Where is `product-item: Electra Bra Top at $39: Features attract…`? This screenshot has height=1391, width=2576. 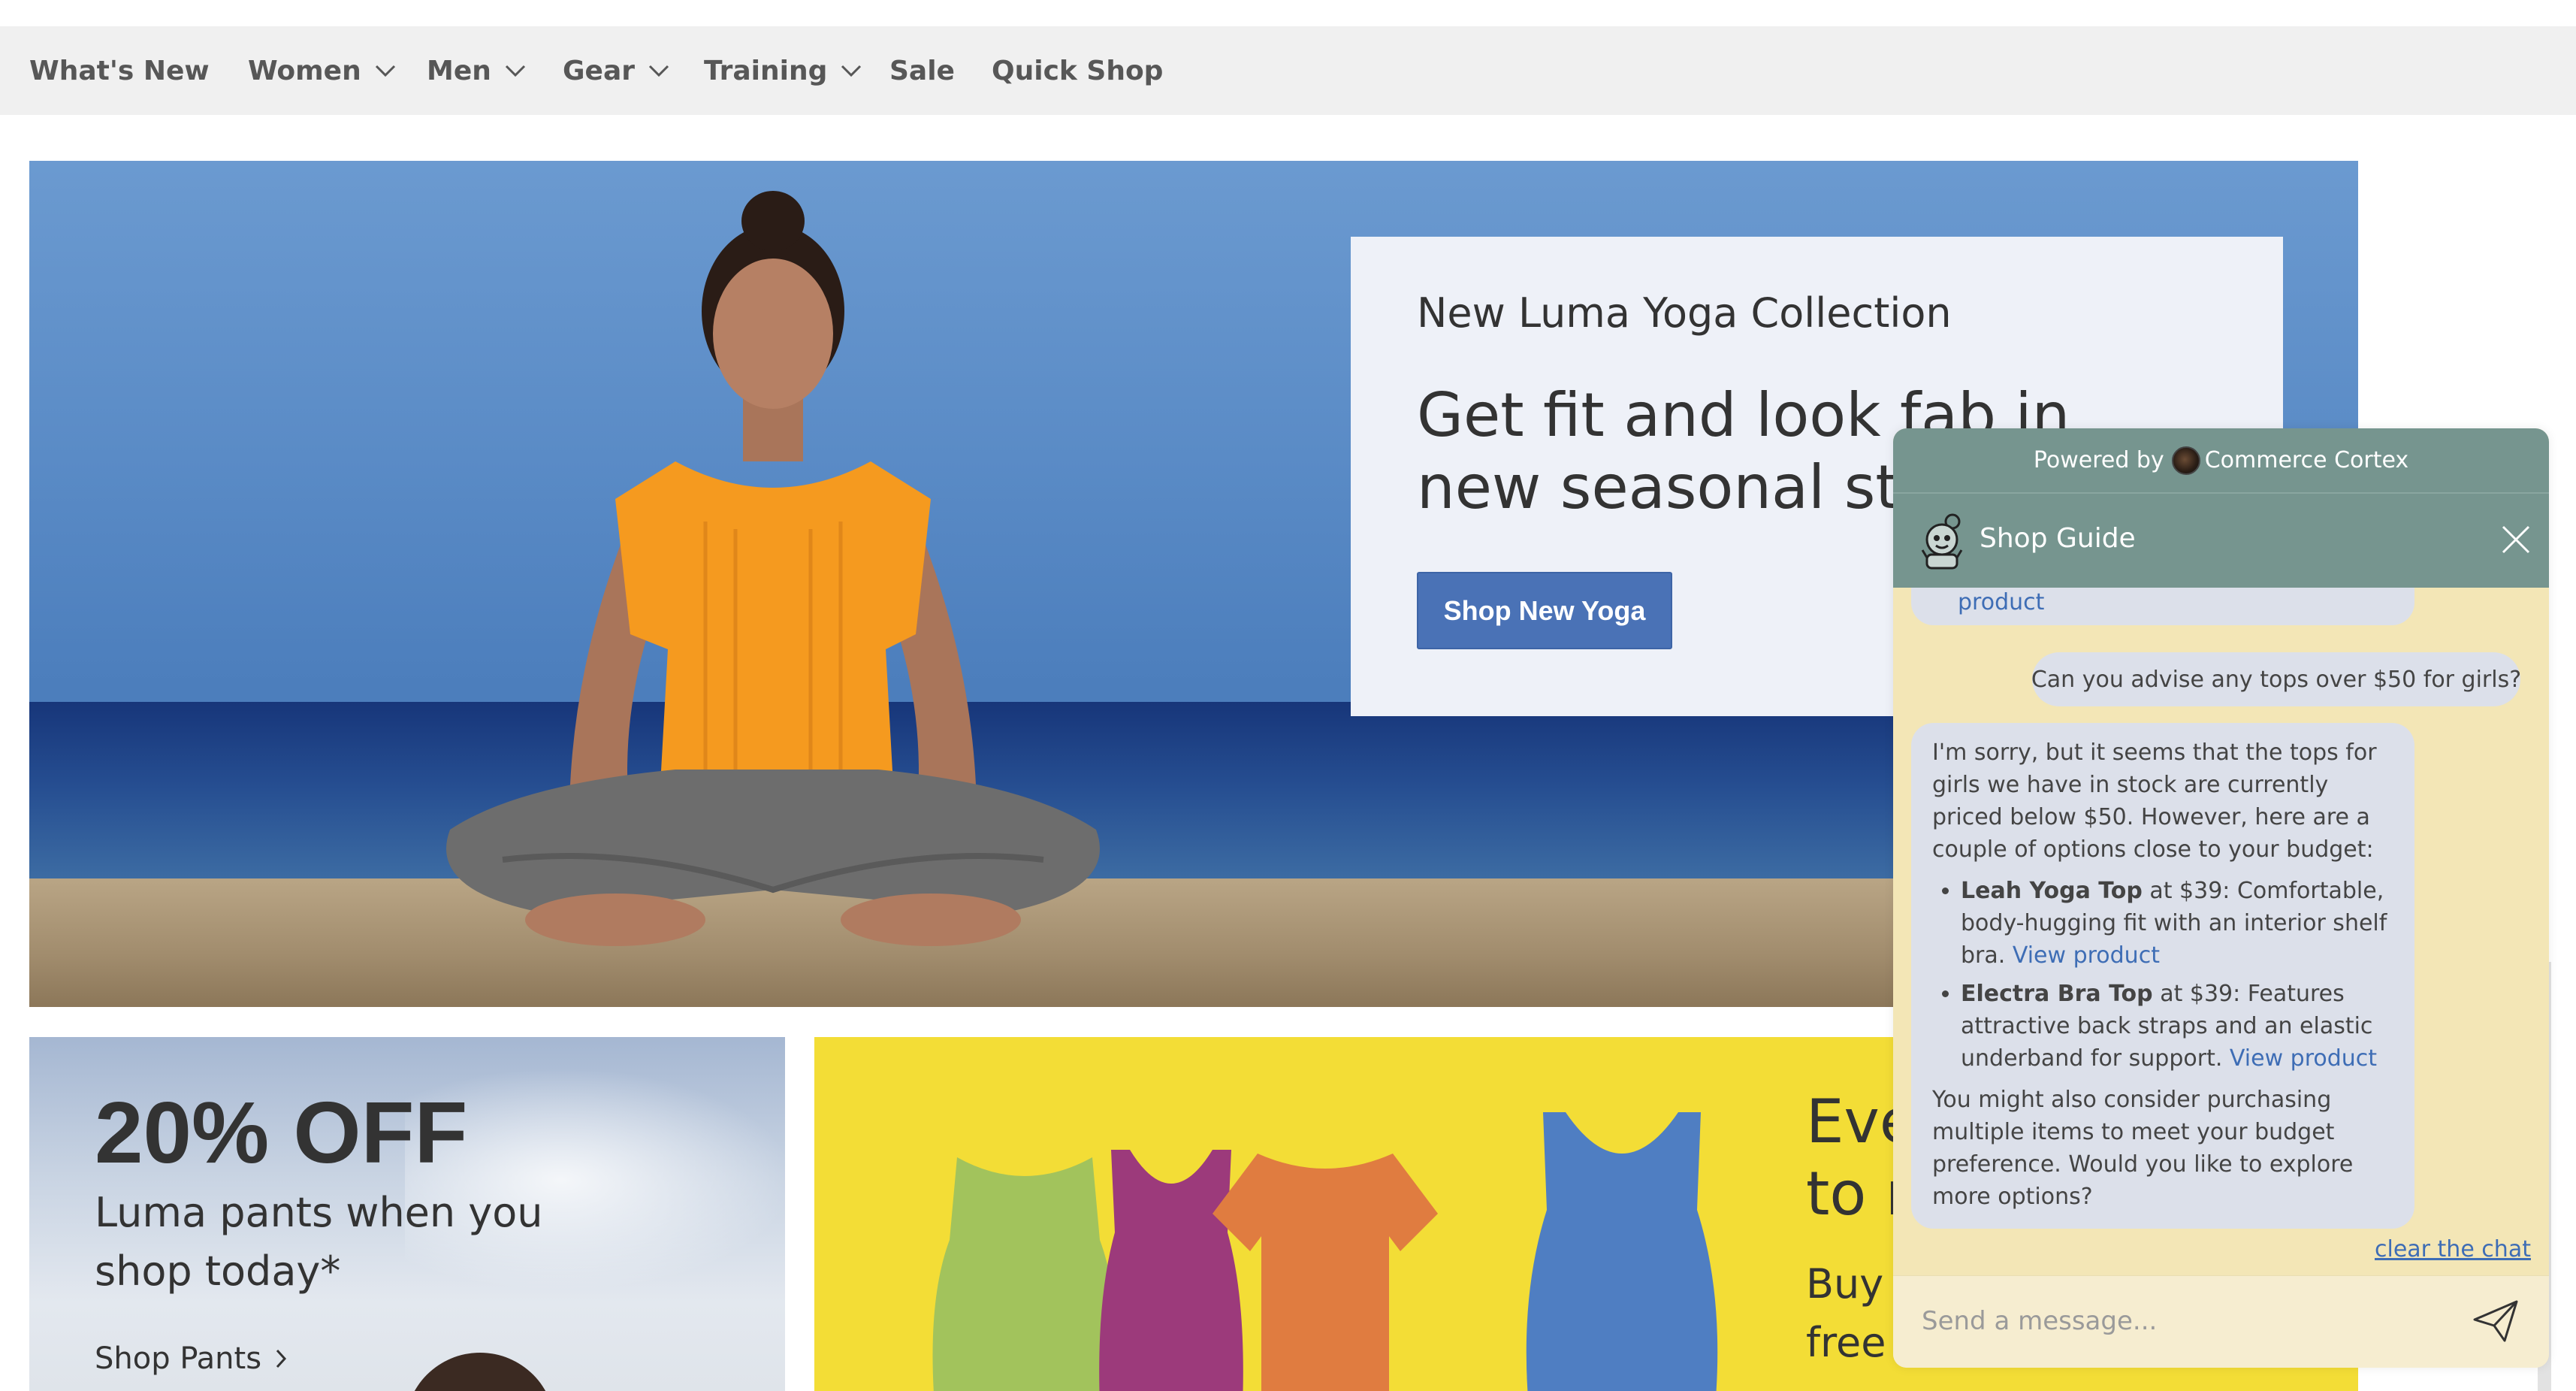 product-item: Electra Bra Top at $39: Features attract… is located at coordinates (2177, 1026).